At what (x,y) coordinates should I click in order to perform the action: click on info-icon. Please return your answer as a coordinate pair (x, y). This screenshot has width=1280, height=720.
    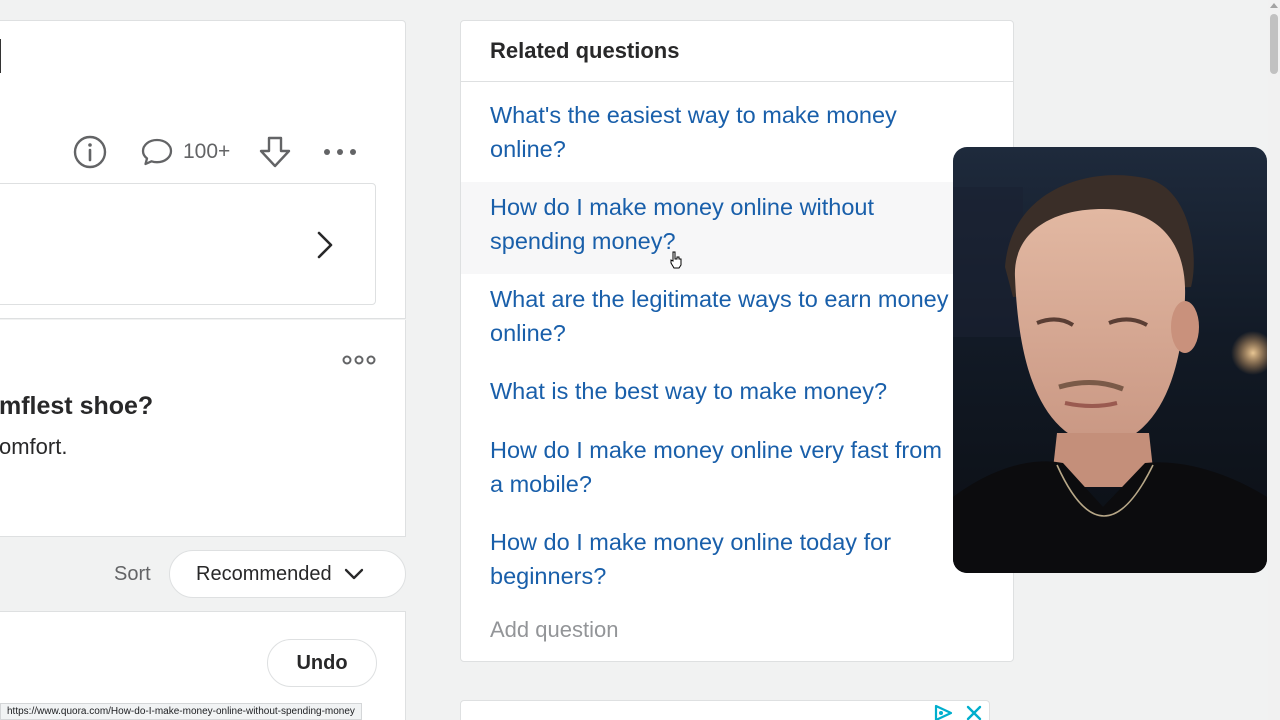
    Looking at the image, I should click on (90, 152).